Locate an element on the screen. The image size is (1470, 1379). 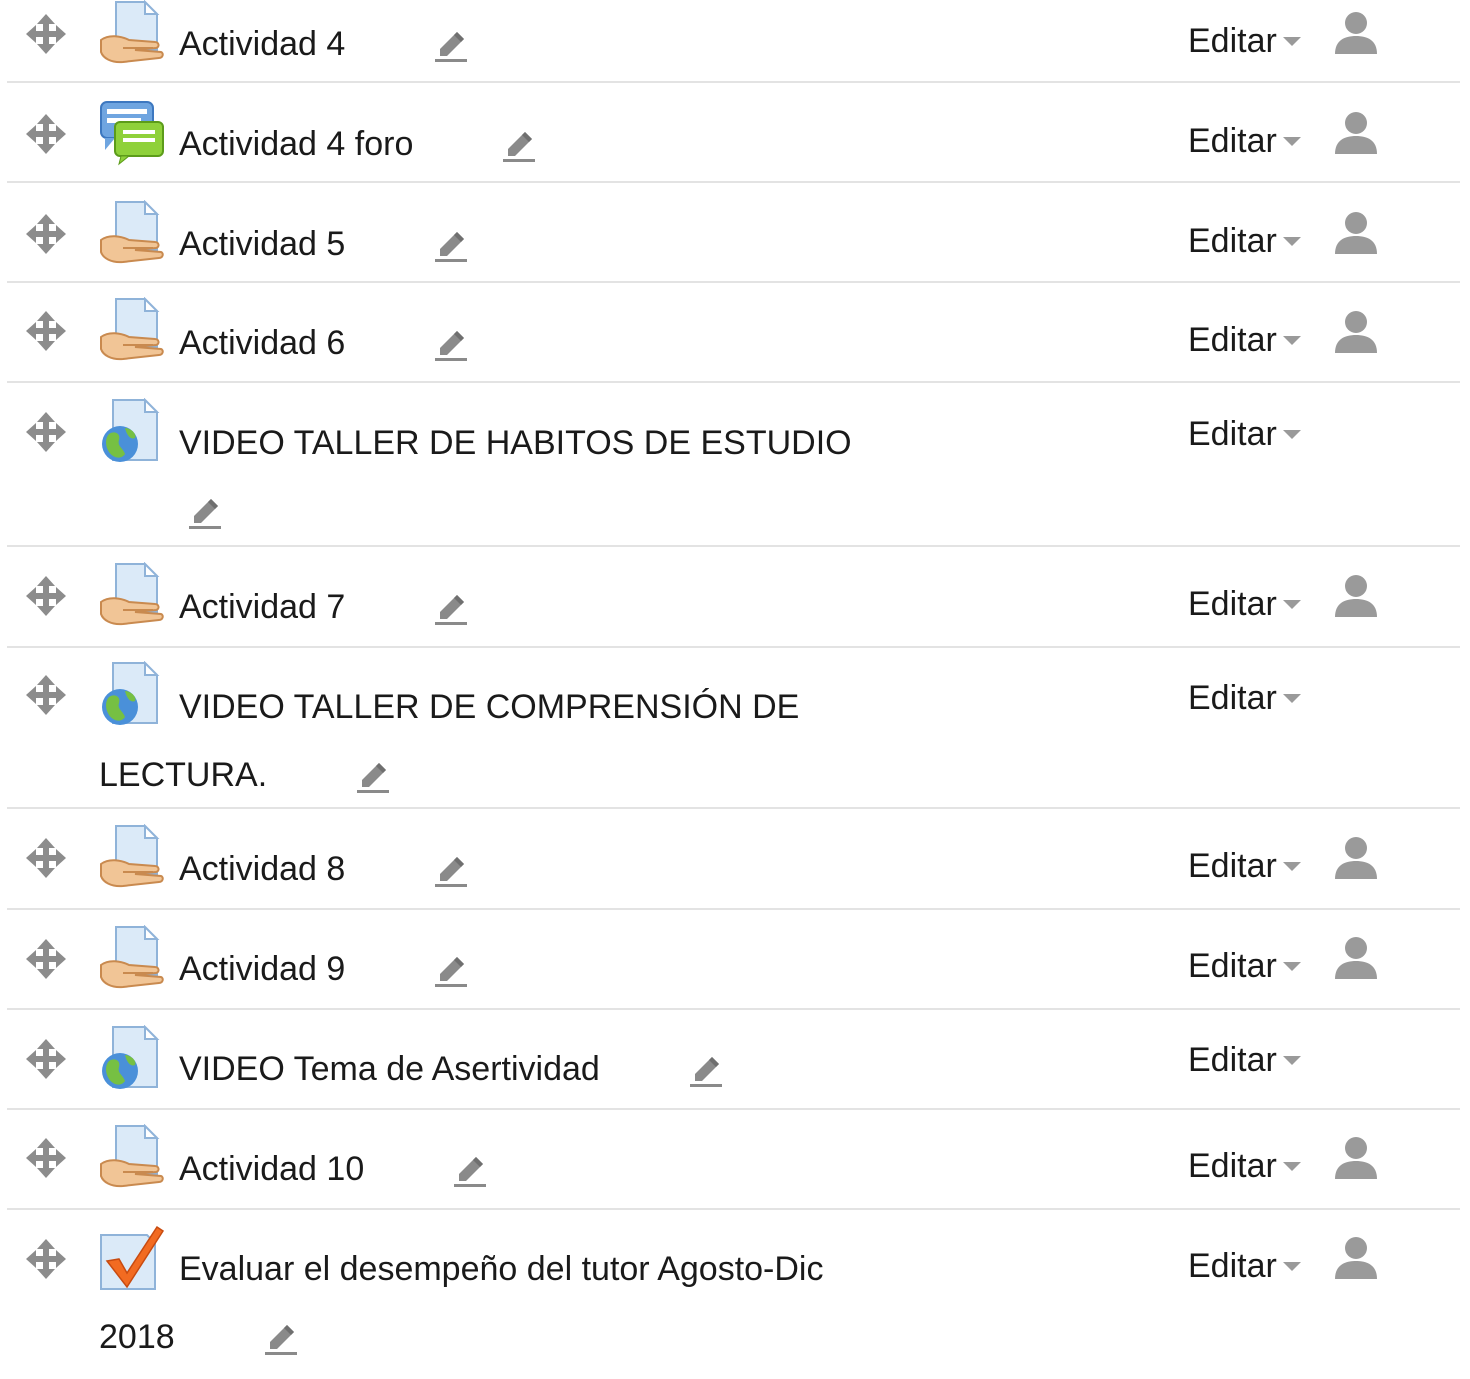
activity-title-wrap: VIDEO Tema de Asertividad is located at coordinates (479, 1069).